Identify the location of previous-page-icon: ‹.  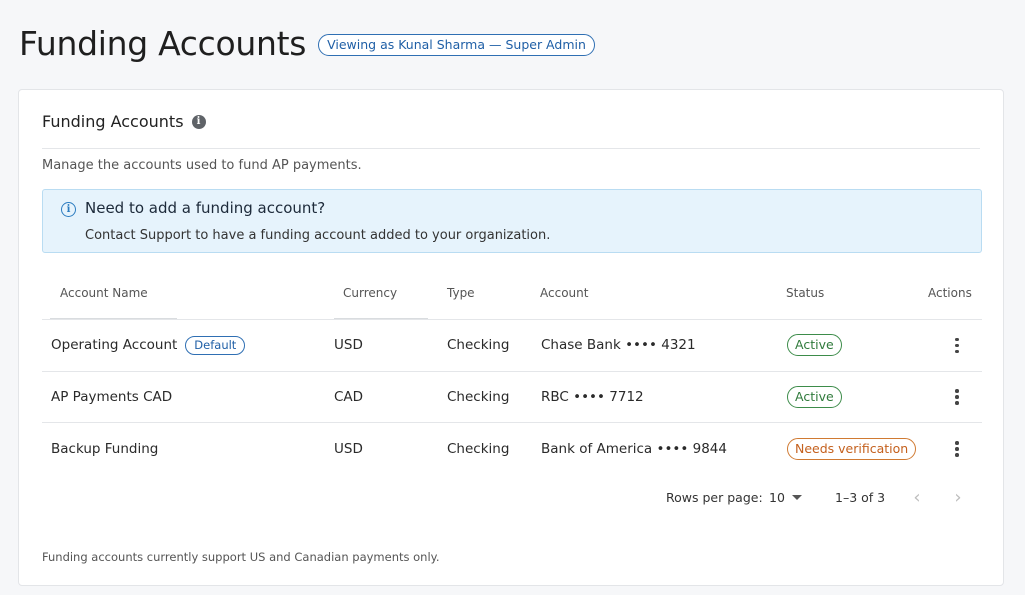
(917, 497).